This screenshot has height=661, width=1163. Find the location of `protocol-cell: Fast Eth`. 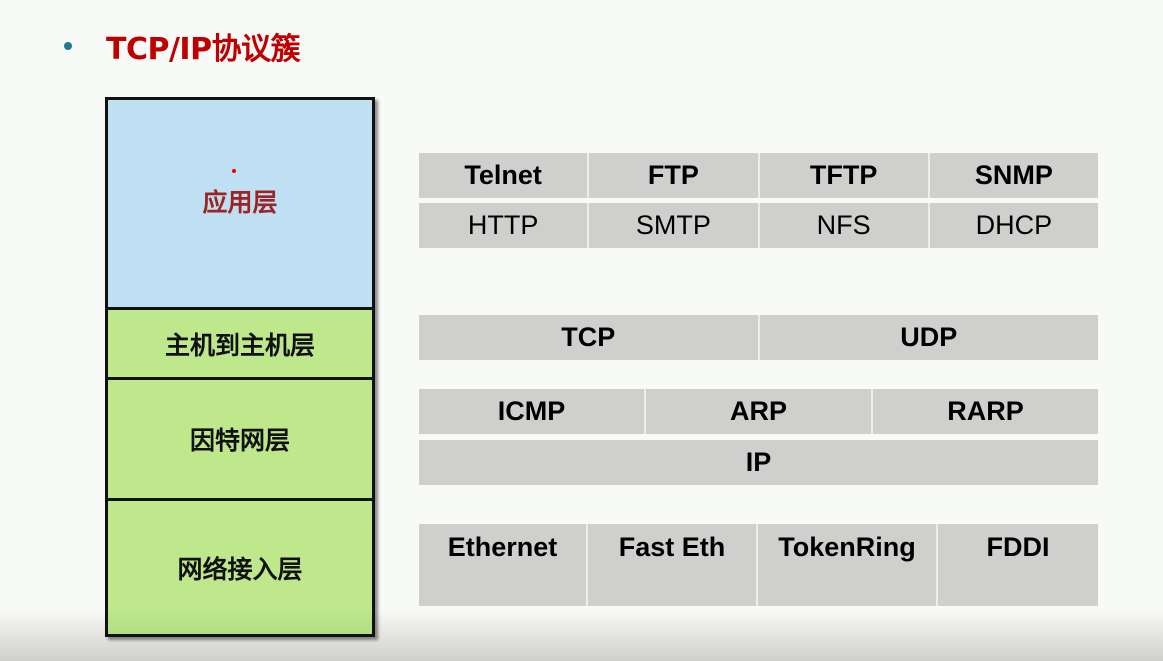

protocol-cell: Fast Eth is located at coordinates (673, 565).